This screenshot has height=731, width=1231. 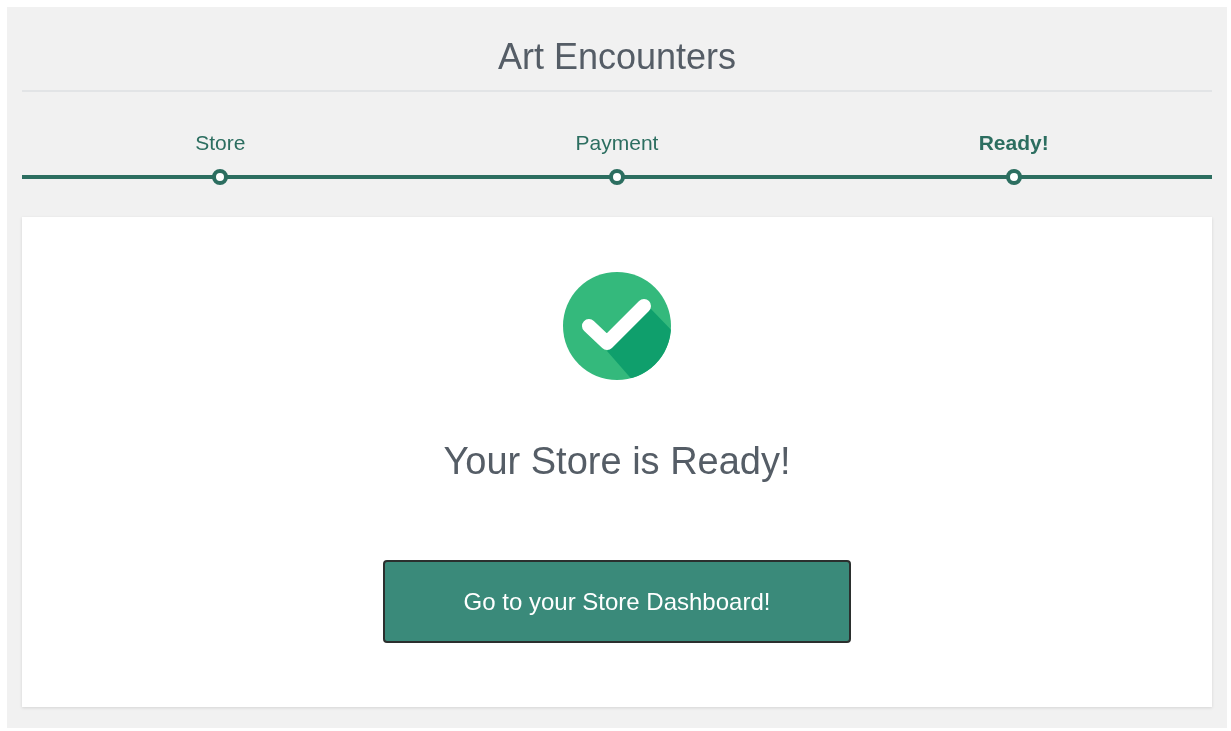 I want to click on store-title: Art Encounters, so click(x=617, y=56).